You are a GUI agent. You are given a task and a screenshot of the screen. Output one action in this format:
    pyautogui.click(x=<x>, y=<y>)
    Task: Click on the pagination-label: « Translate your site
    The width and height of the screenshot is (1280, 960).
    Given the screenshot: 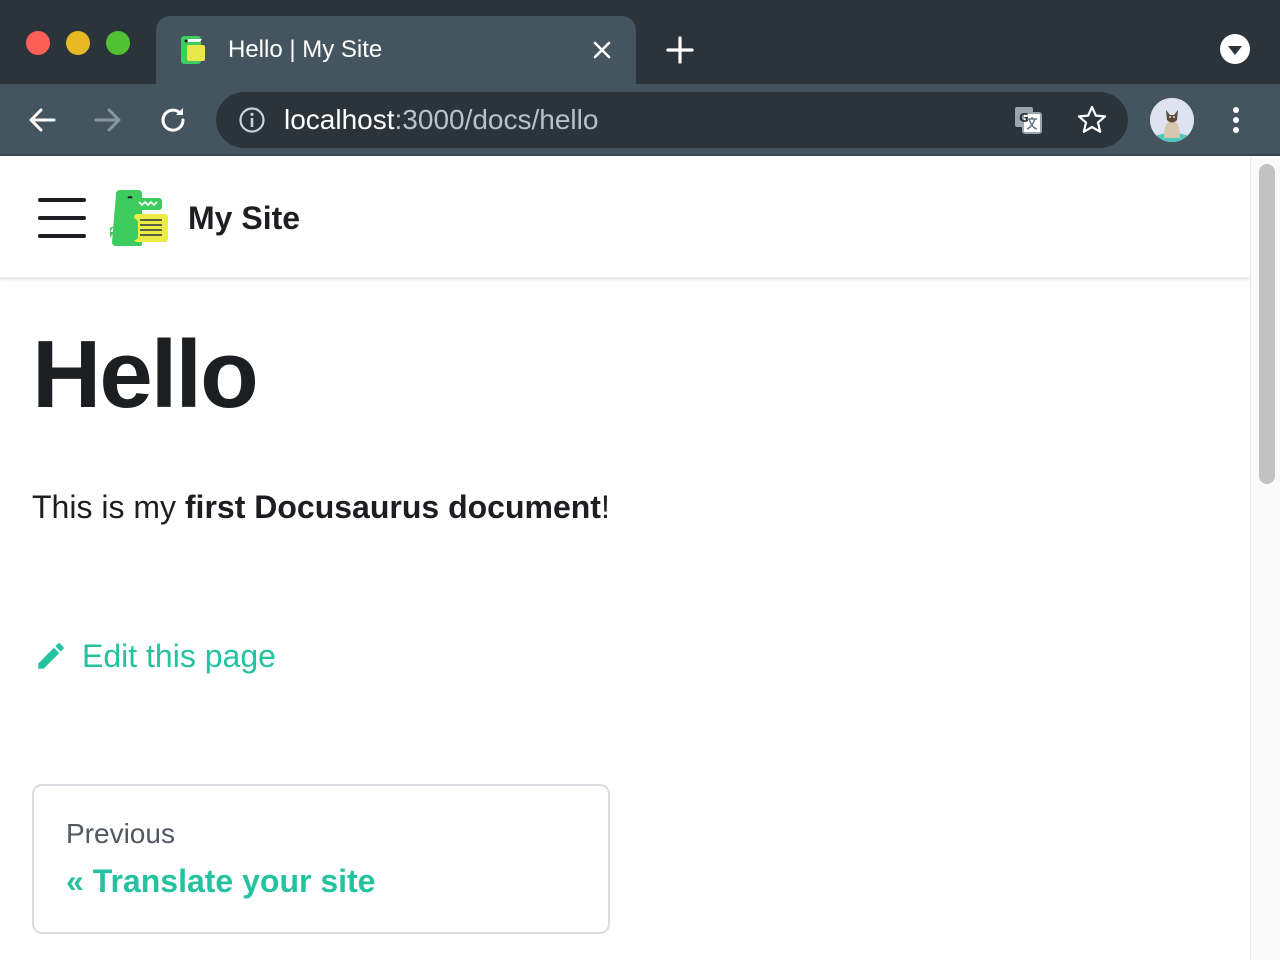 What is the action you would take?
    pyautogui.click(x=221, y=881)
    